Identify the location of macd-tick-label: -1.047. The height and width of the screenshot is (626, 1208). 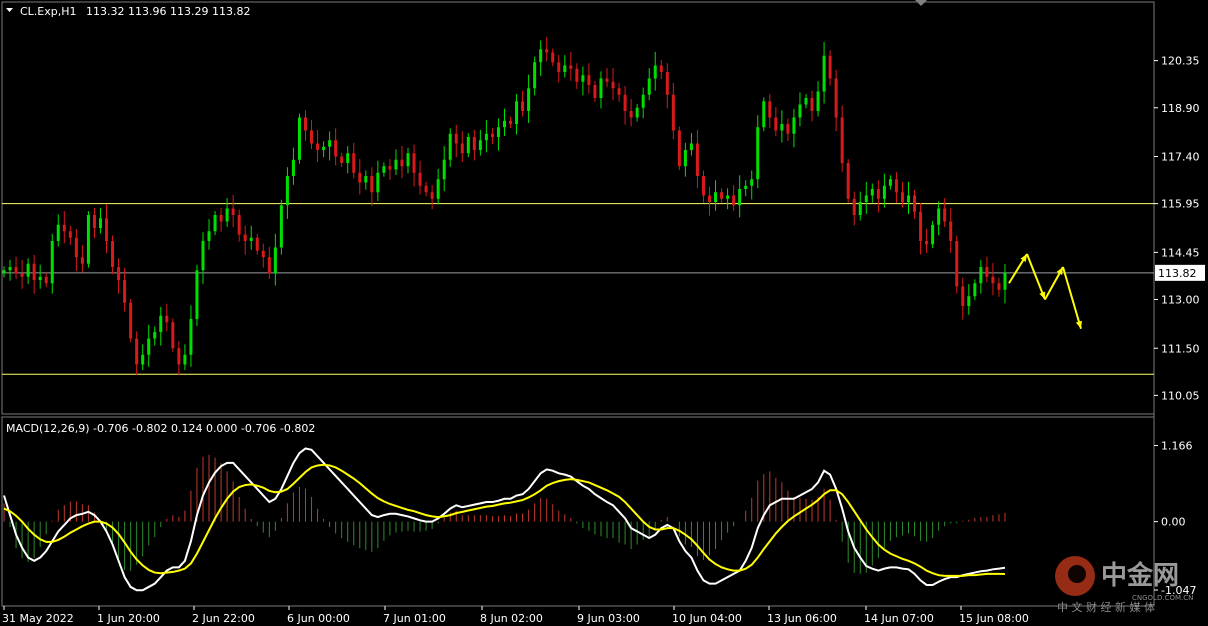
(1178, 590).